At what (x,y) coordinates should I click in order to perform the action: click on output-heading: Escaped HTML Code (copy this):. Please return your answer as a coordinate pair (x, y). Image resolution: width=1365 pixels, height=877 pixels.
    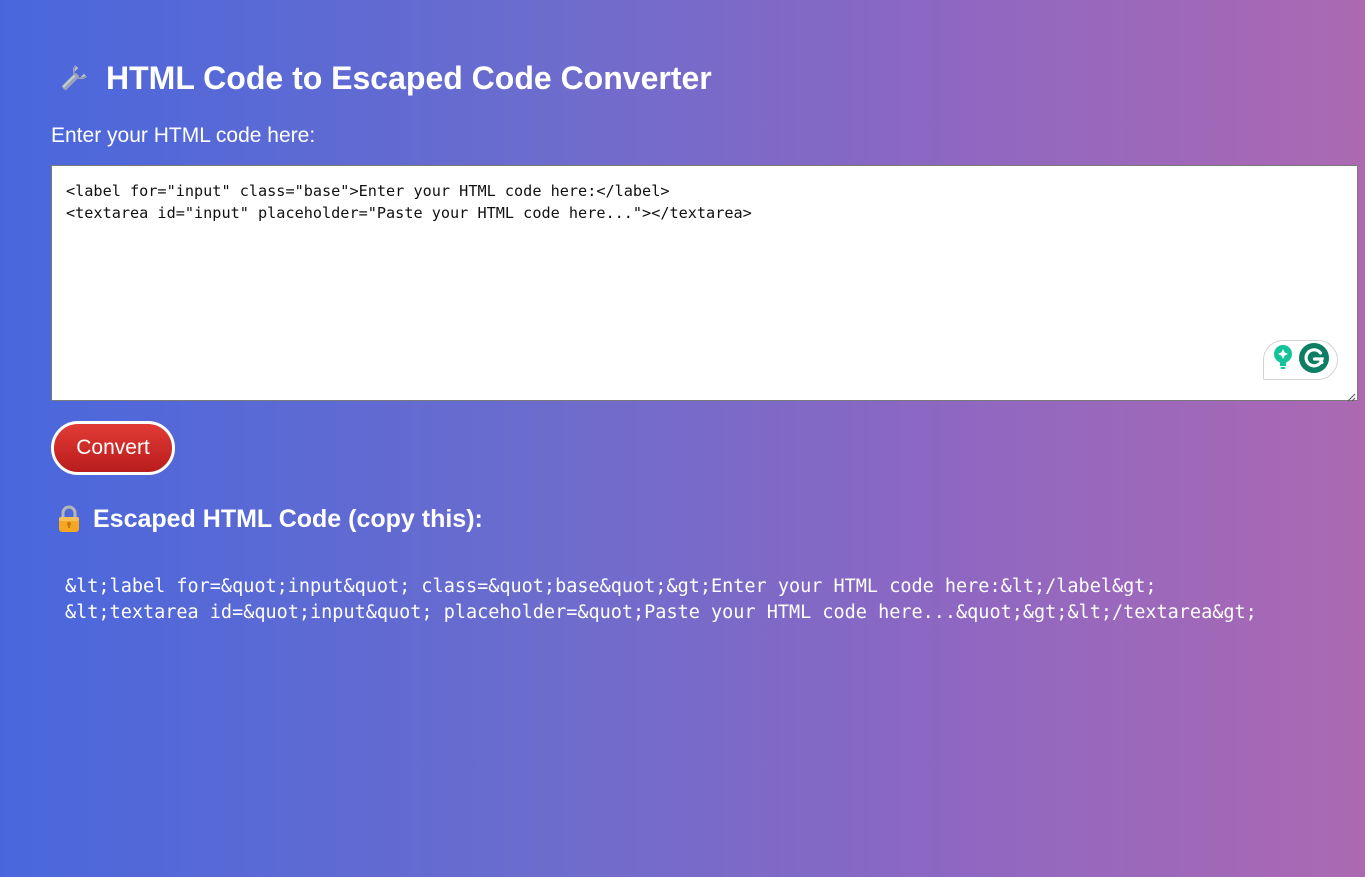
    Looking at the image, I should click on (270, 519).